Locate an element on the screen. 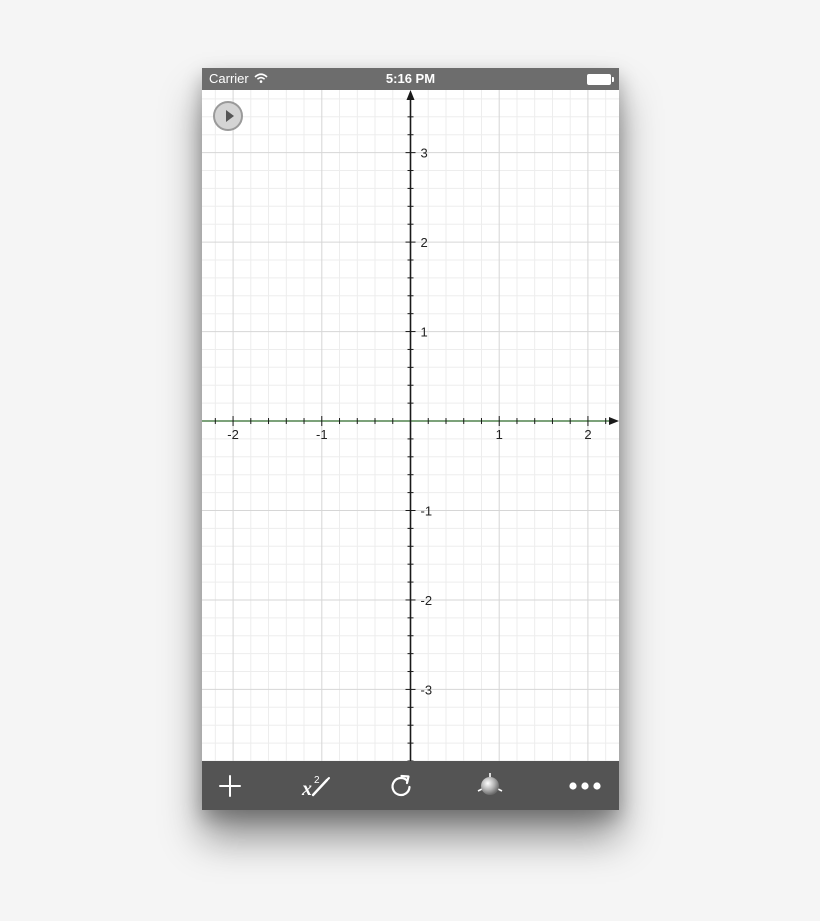 Image resolution: width=820 pixels, height=921 pixels. sphere-icon is located at coordinates (490, 783).